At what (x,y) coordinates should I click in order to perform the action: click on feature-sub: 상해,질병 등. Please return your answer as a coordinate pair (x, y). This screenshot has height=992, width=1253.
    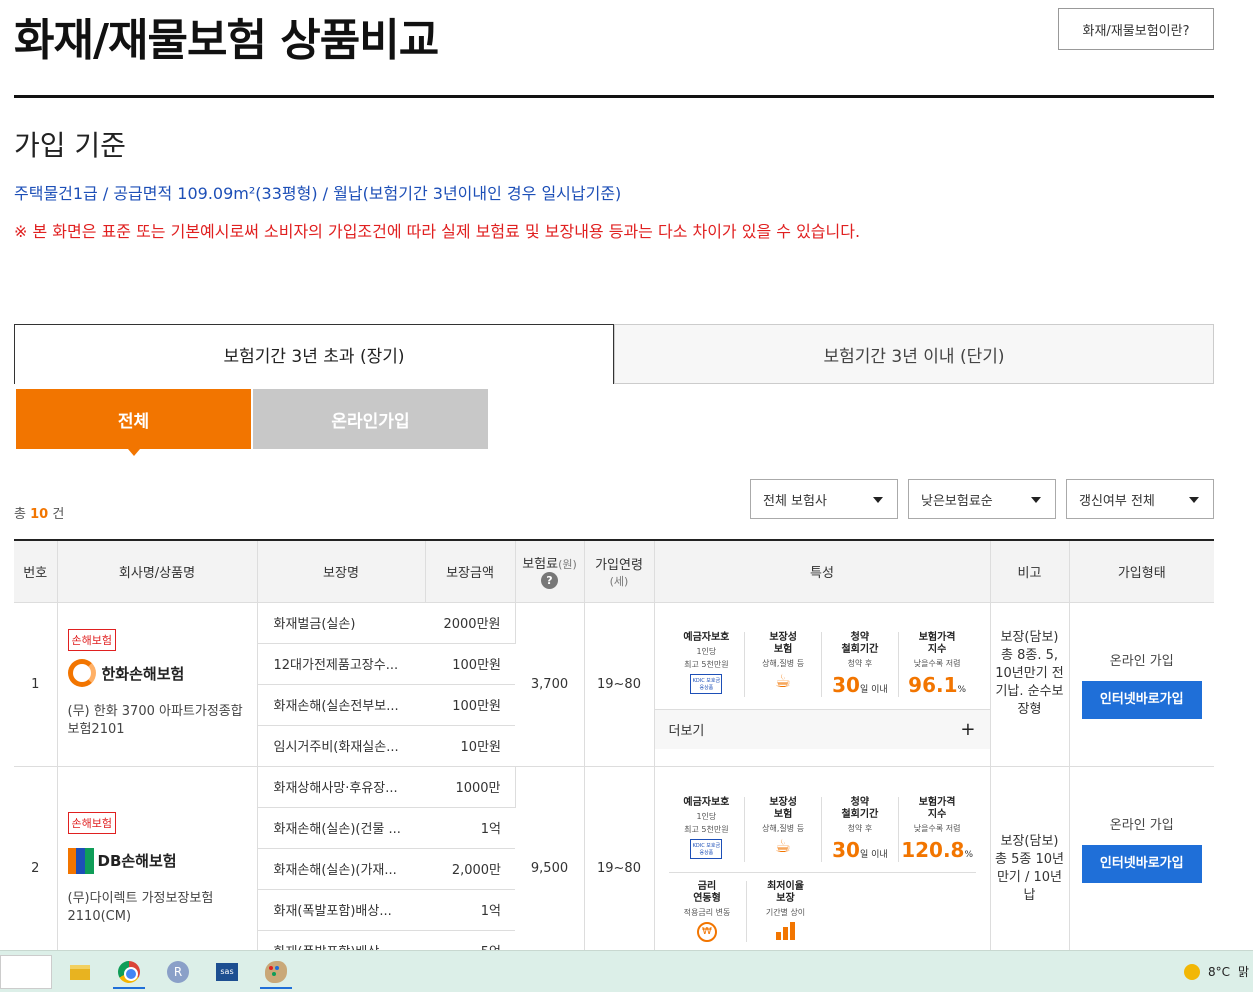
    Looking at the image, I should click on (783, 828).